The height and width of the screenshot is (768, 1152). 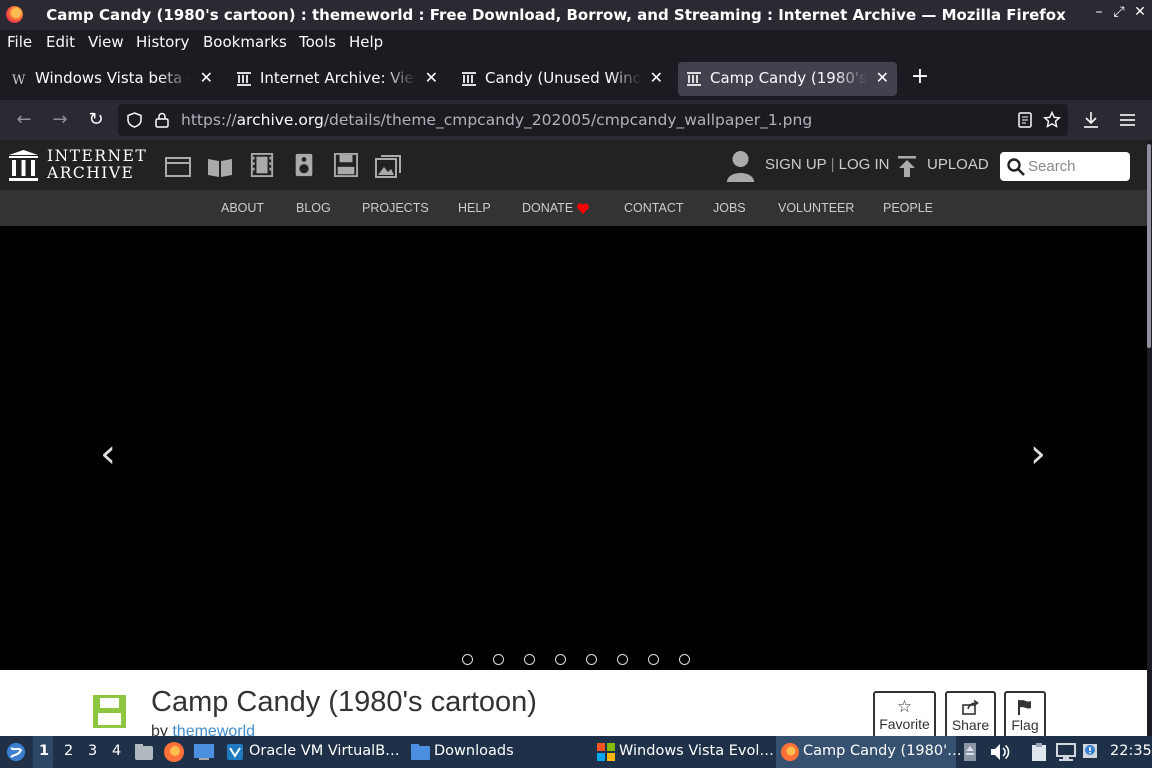 I want to click on workspace-4: 4, so click(x=116, y=752).